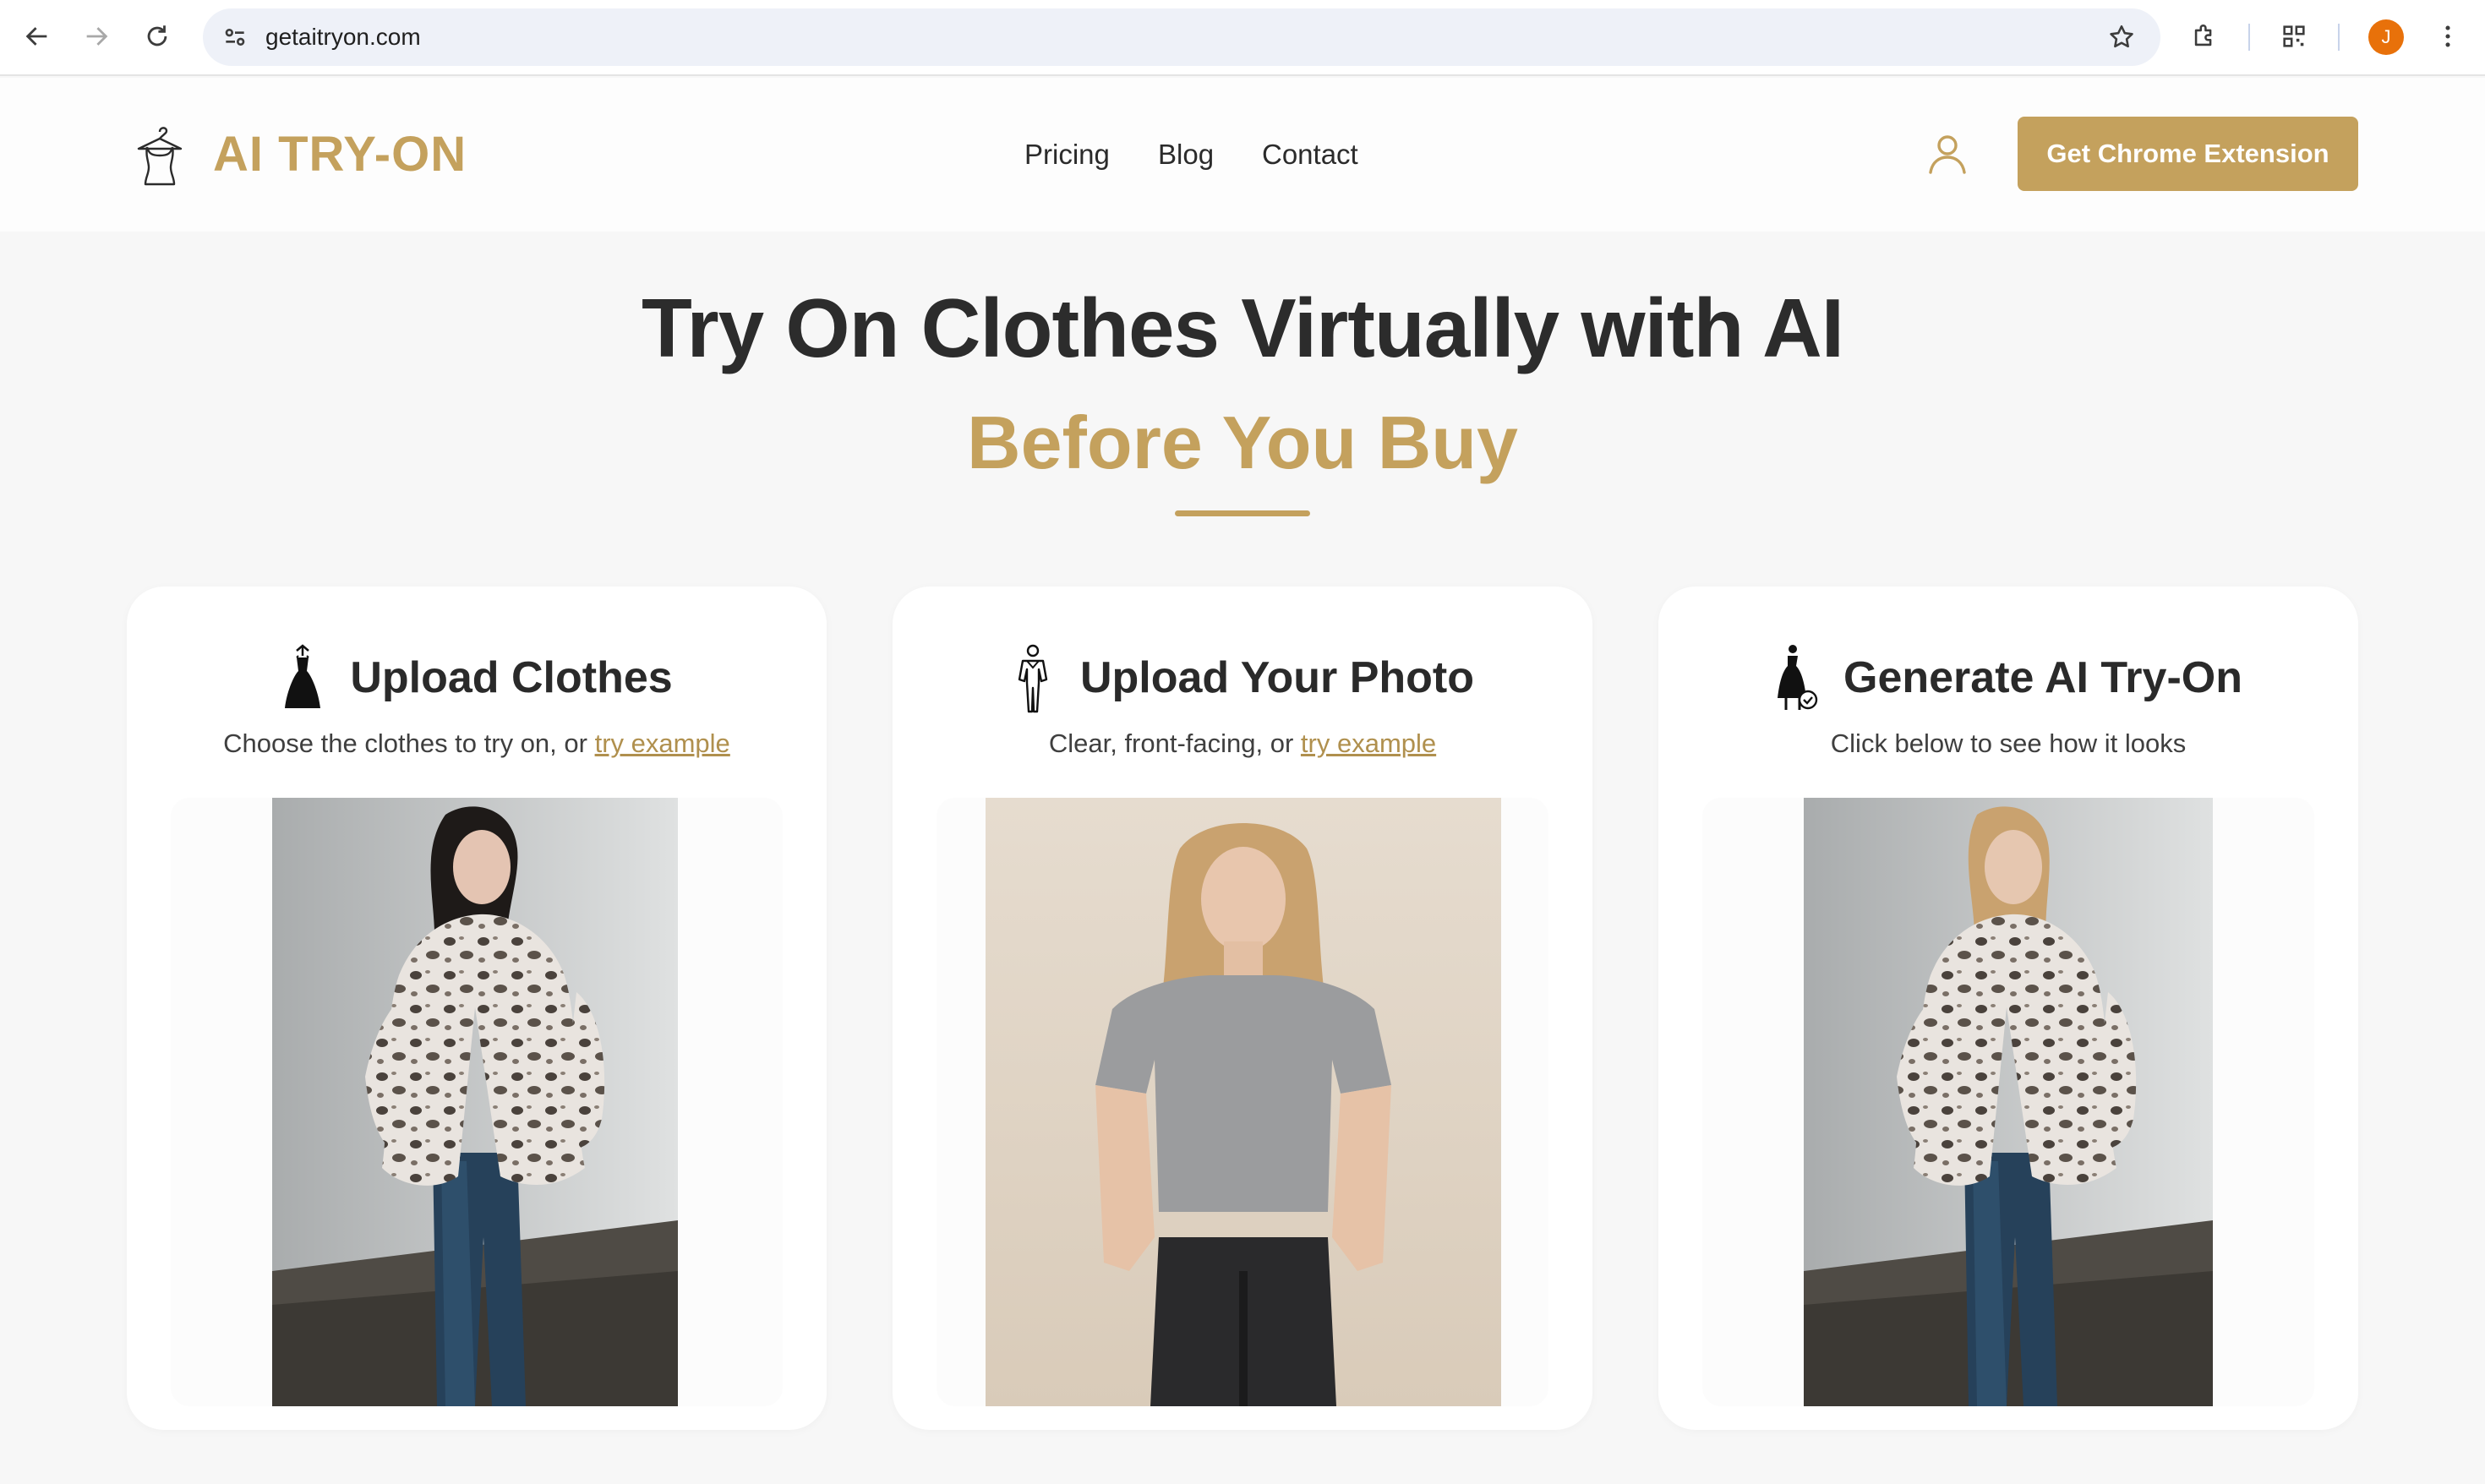 The height and width of the screenshot is (1484, 2485). What do you see at coordinates (2386, 37) in the screenshot?
I see `profile-avatar: J` at bounding box center [2386, 37].